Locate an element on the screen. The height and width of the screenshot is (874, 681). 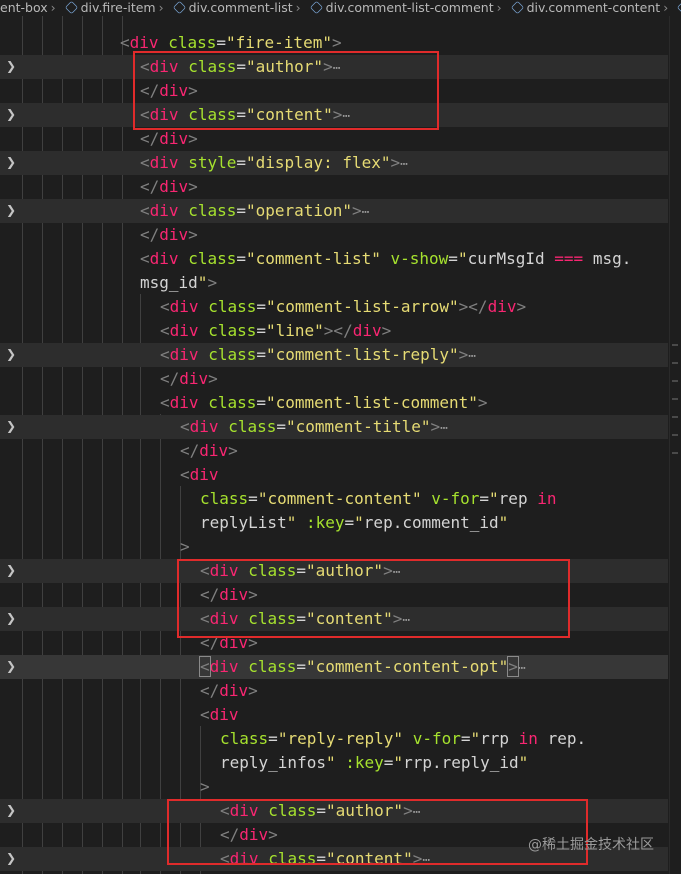
code-line: <div class="comment-list-arrow"></div> is located at coordinates (334, 307).